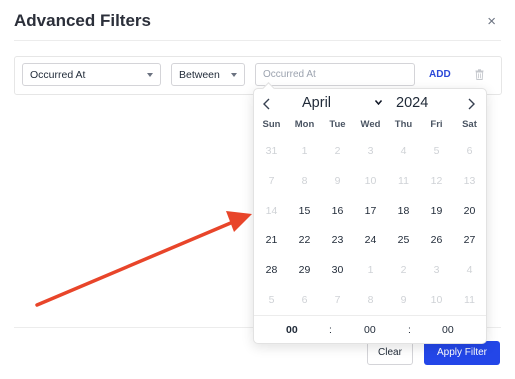 The height and width of the screenshot is (379, 515). What do you see at coordinates (462, 353) in the screenshot?
I see `apply-filter-button: Apply Filter` at bounding box center [462, 353].